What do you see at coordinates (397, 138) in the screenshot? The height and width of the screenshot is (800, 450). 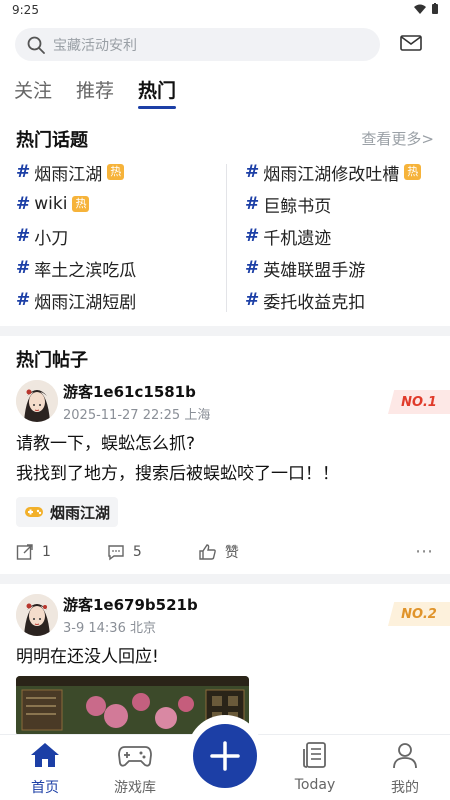 I see `view-more-link: 查看更多>` at bounding box center [397, 138].